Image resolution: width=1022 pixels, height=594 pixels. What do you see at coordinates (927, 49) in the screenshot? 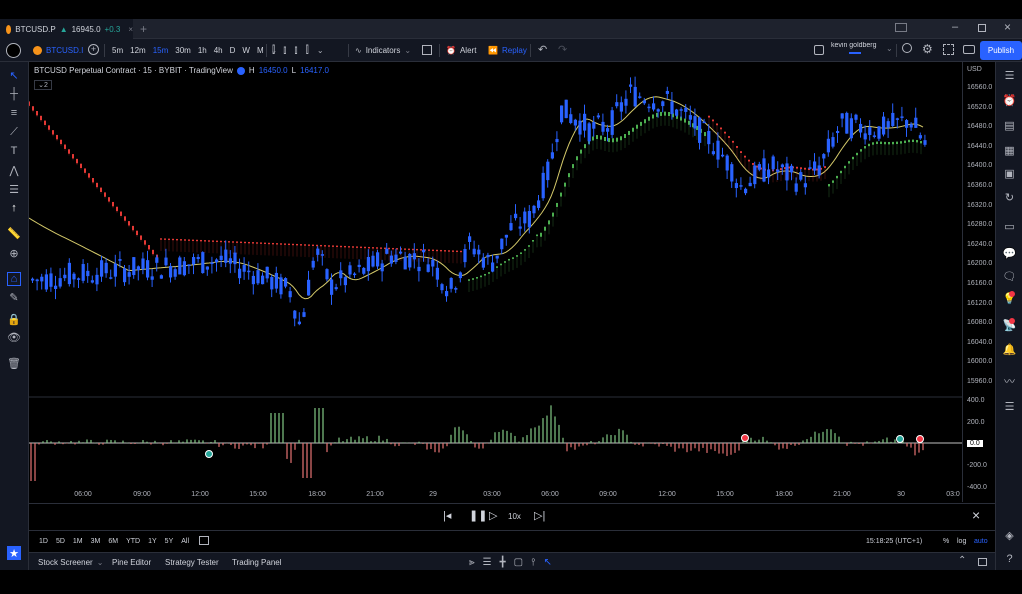
I see `gear-icon: ⚙` at bounding box center [927, 49].